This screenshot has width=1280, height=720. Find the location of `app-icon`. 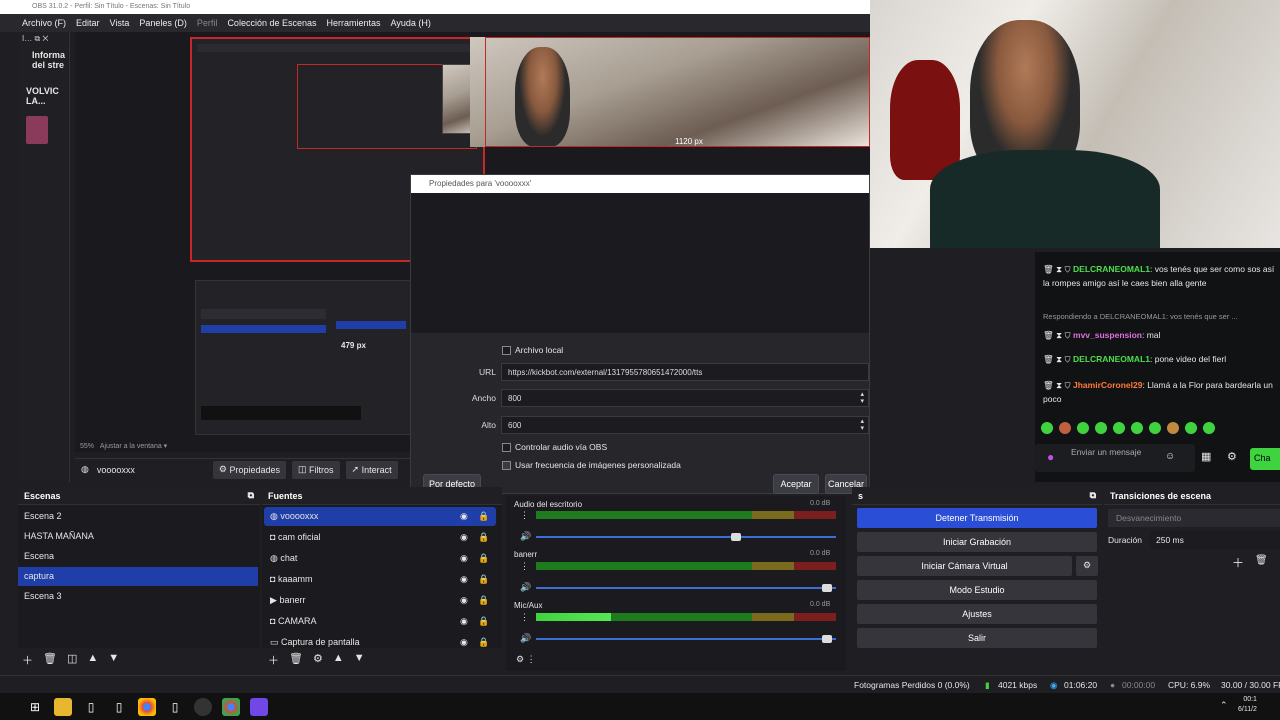

app-icon is located at coordinates (259, 706).